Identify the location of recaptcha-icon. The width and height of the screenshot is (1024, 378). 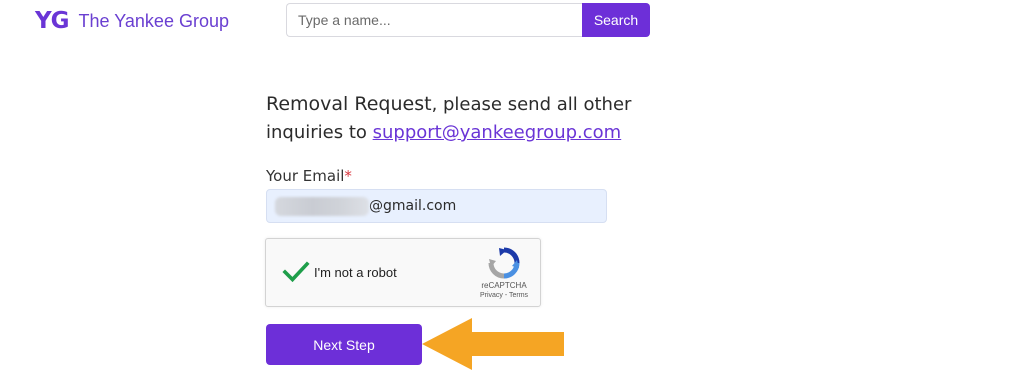
(504, 263).